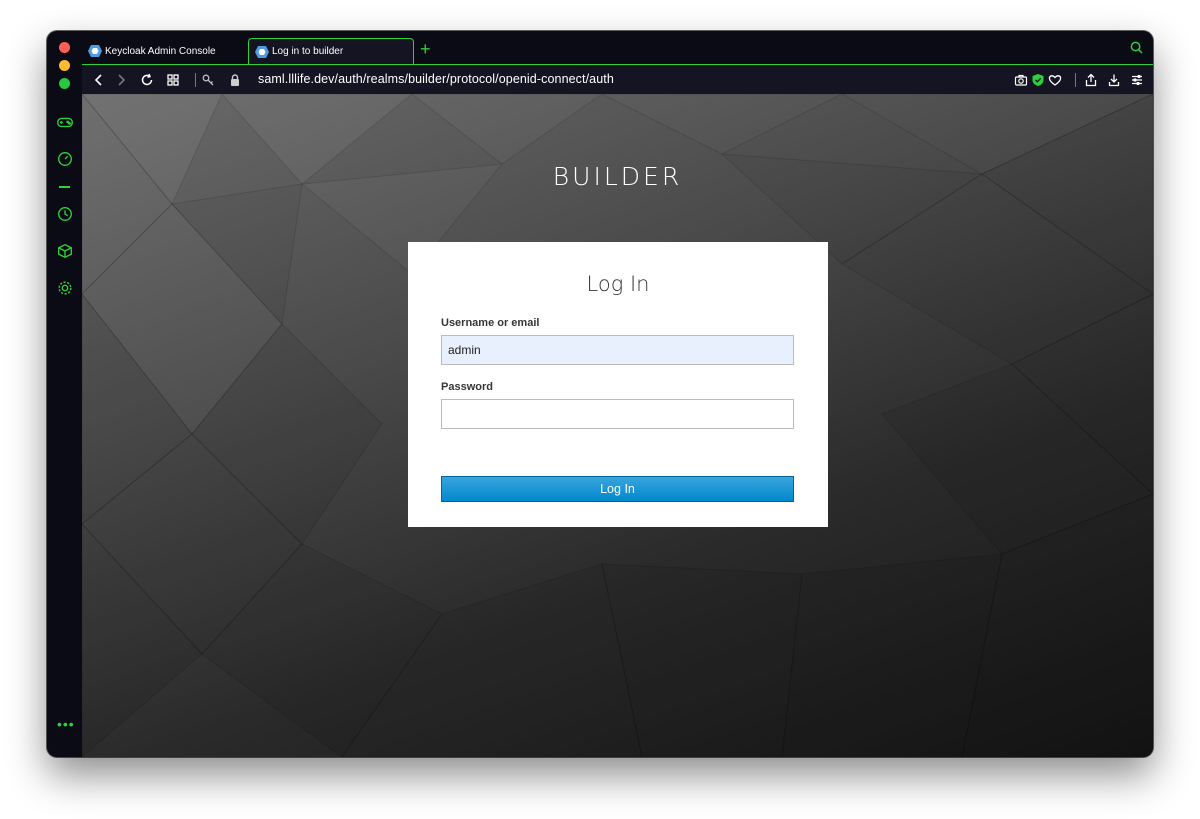 The image size is (1200, 819). Describe the element at coordinates (65, 214) in the screenshot. I see `history-icon` at that location.